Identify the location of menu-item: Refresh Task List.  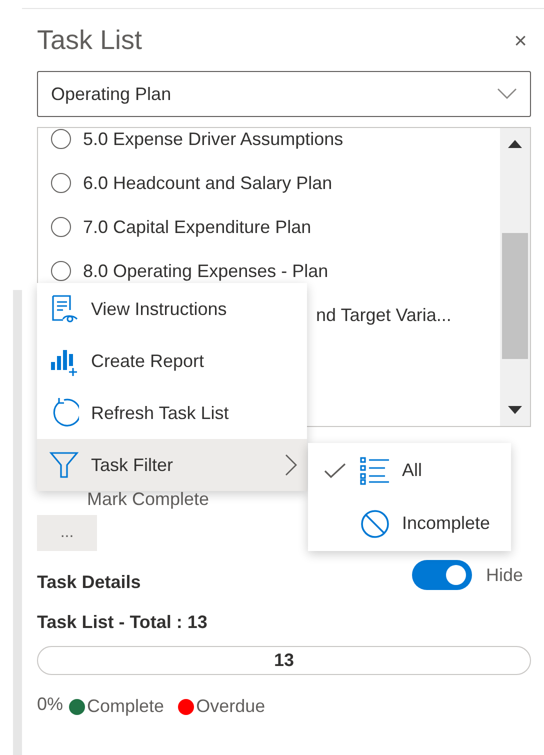
(172, 413).